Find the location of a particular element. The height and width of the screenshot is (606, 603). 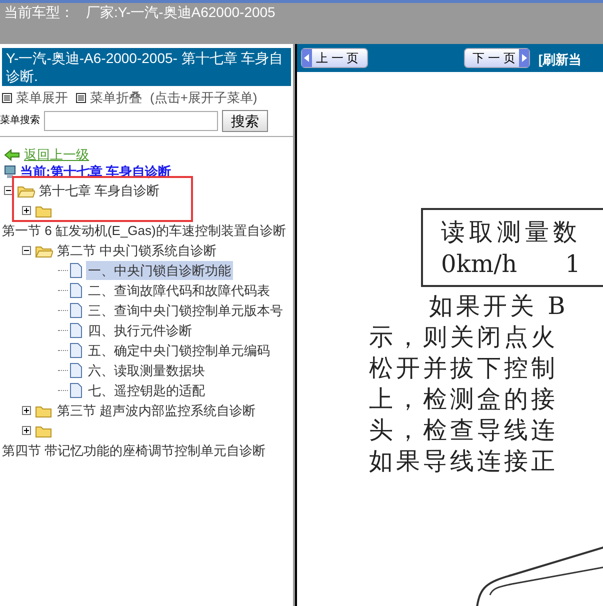

document-text-line: 头，检查导线连 is located at coordinates (463, 430).